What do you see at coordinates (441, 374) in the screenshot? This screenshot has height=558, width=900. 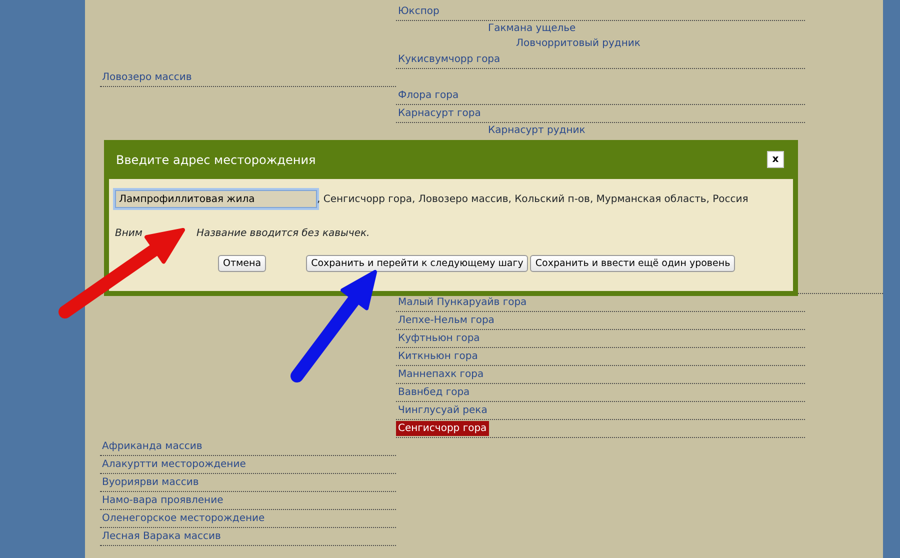 I see `tree-item: Маннепахк гора` at bounding box center [441, 374].